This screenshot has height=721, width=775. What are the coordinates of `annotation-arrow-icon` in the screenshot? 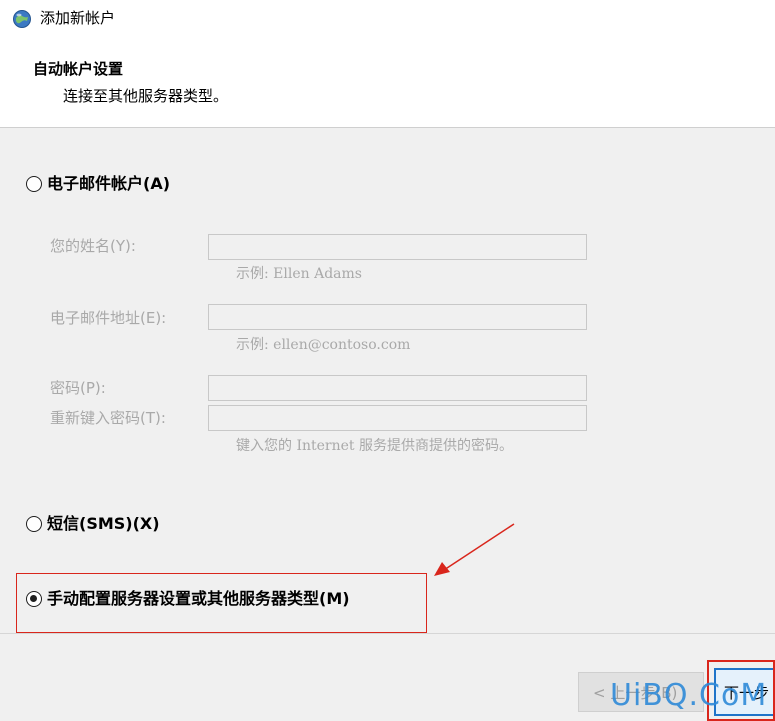 It's located at (474, 549).